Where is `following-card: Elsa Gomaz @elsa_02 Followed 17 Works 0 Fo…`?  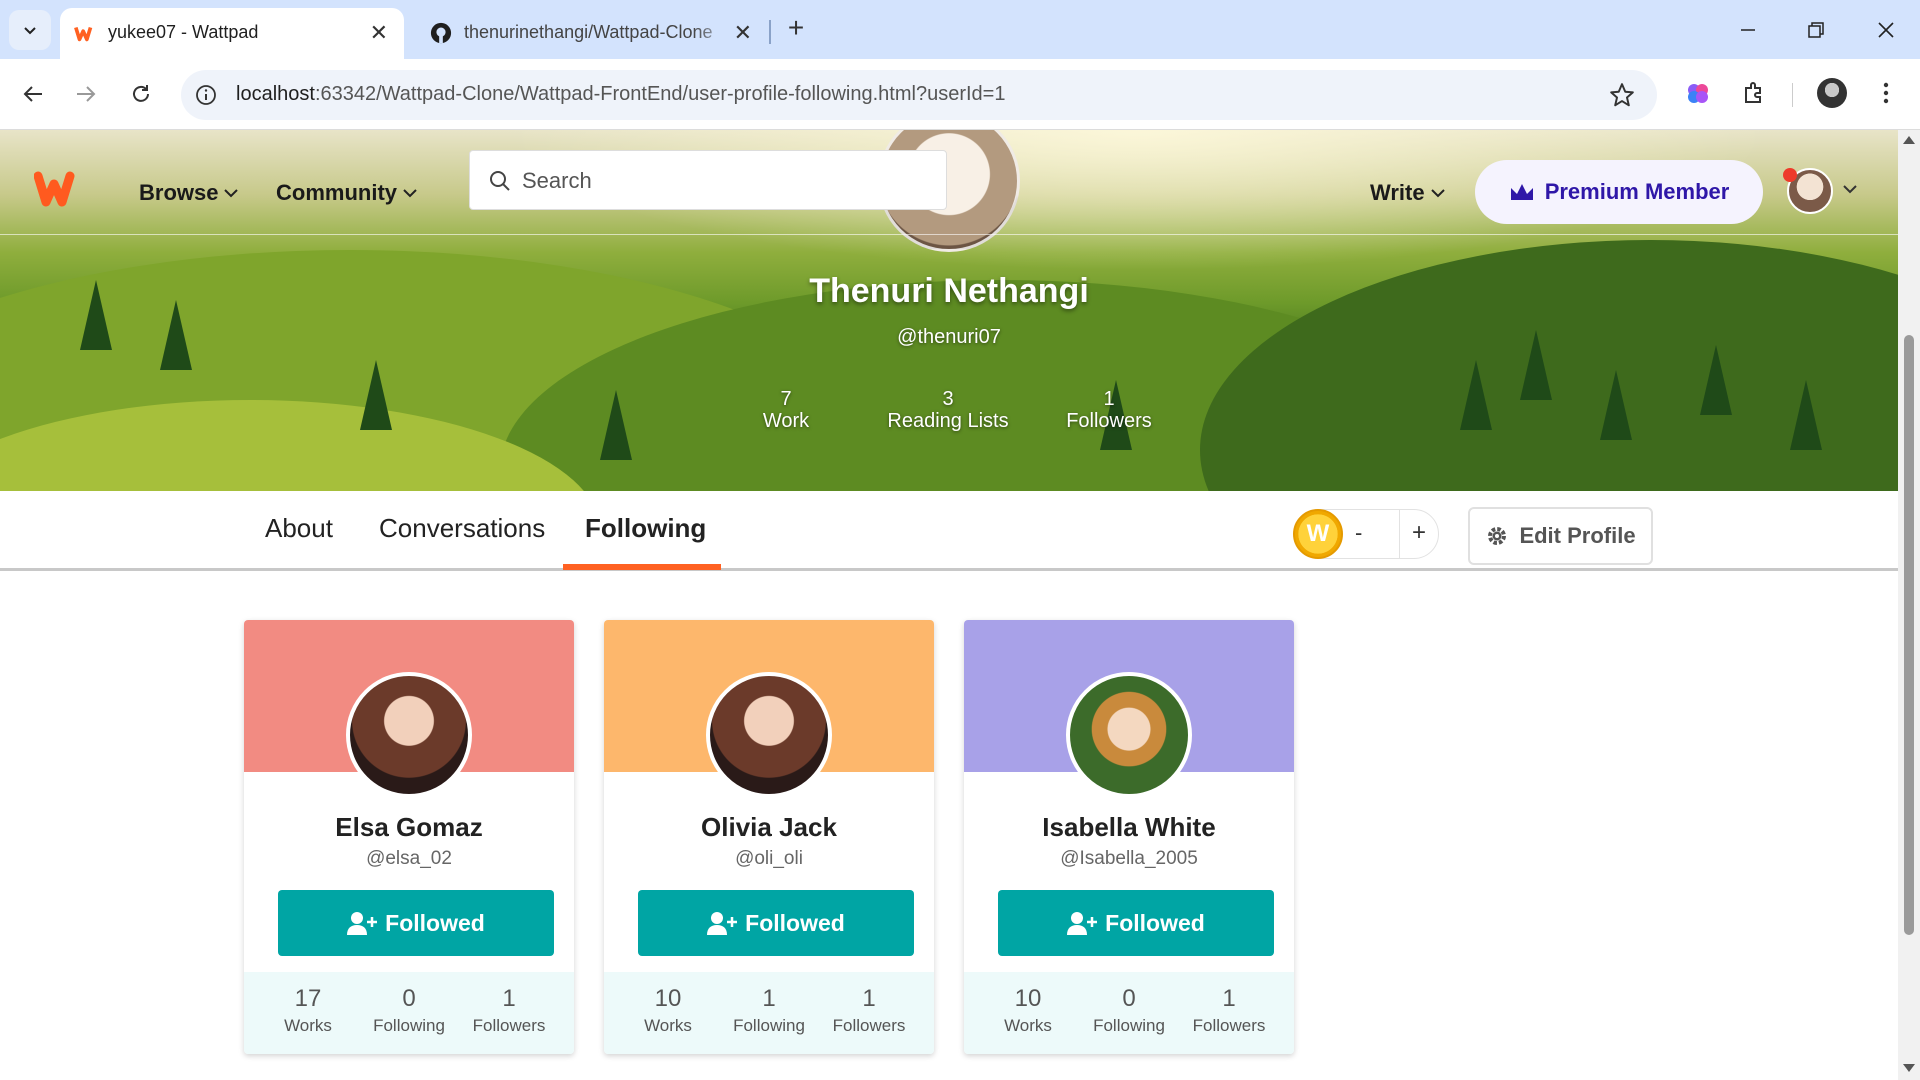 following-card: Elsa Gomaz @elsa_02 Followed 17 Works 0 Fo… is located at coordinates (409, 837).